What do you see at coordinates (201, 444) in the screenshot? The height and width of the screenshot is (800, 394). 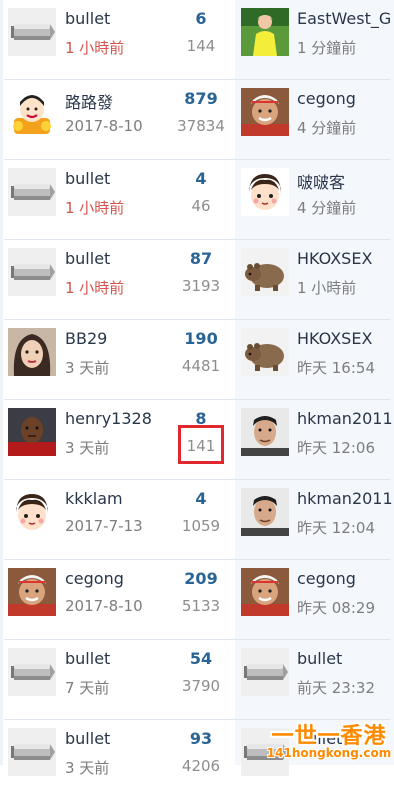 I see `highlight-box` at bounding box center [201, 444].